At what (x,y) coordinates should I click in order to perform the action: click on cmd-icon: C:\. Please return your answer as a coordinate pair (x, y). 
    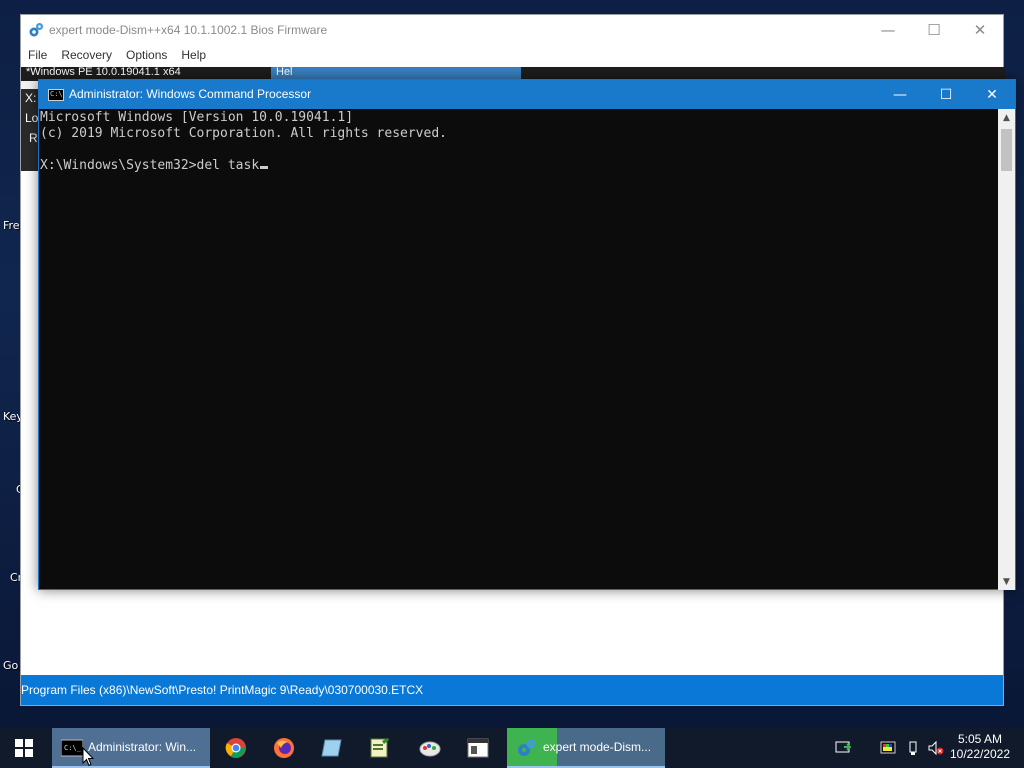
    Looking at the image, I should click on (56, 95).